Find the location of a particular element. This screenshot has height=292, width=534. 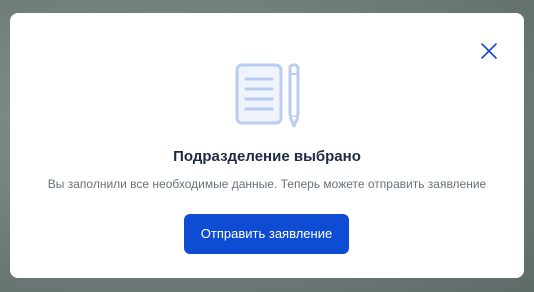

dialog-title: Подразделение выбрано is located at coordinates (267, 156).